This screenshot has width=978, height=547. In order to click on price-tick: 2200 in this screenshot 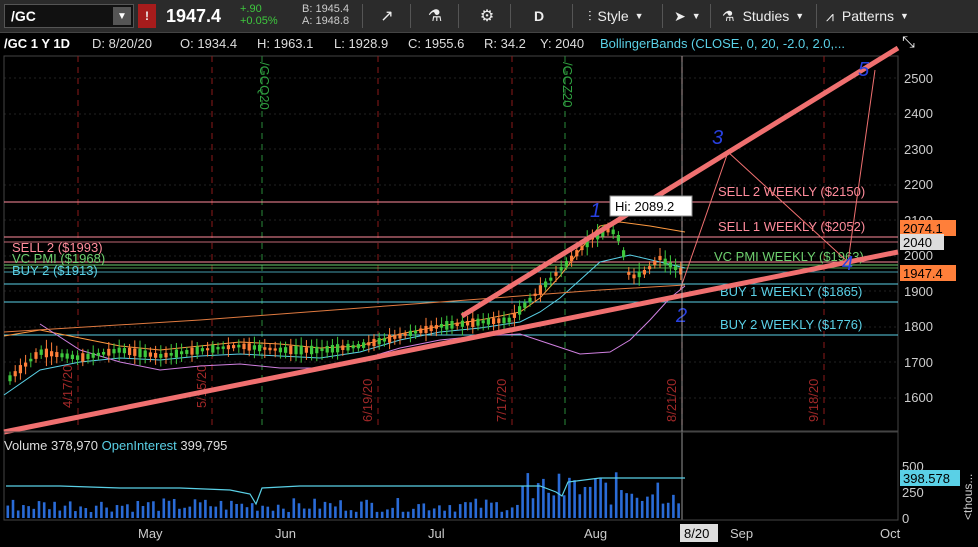, I will do `click(918, 184)`.